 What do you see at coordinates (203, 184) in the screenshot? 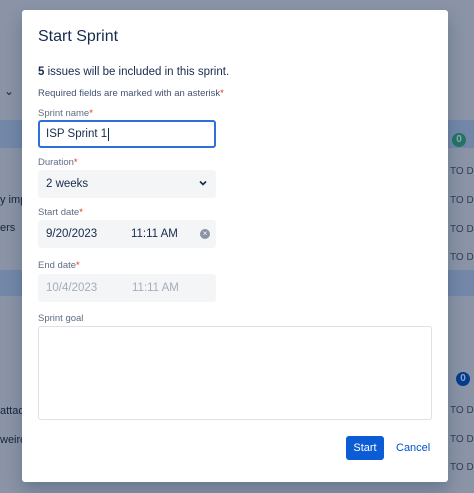
I see `chevron-down-icon` at bounding box center [203, 184].